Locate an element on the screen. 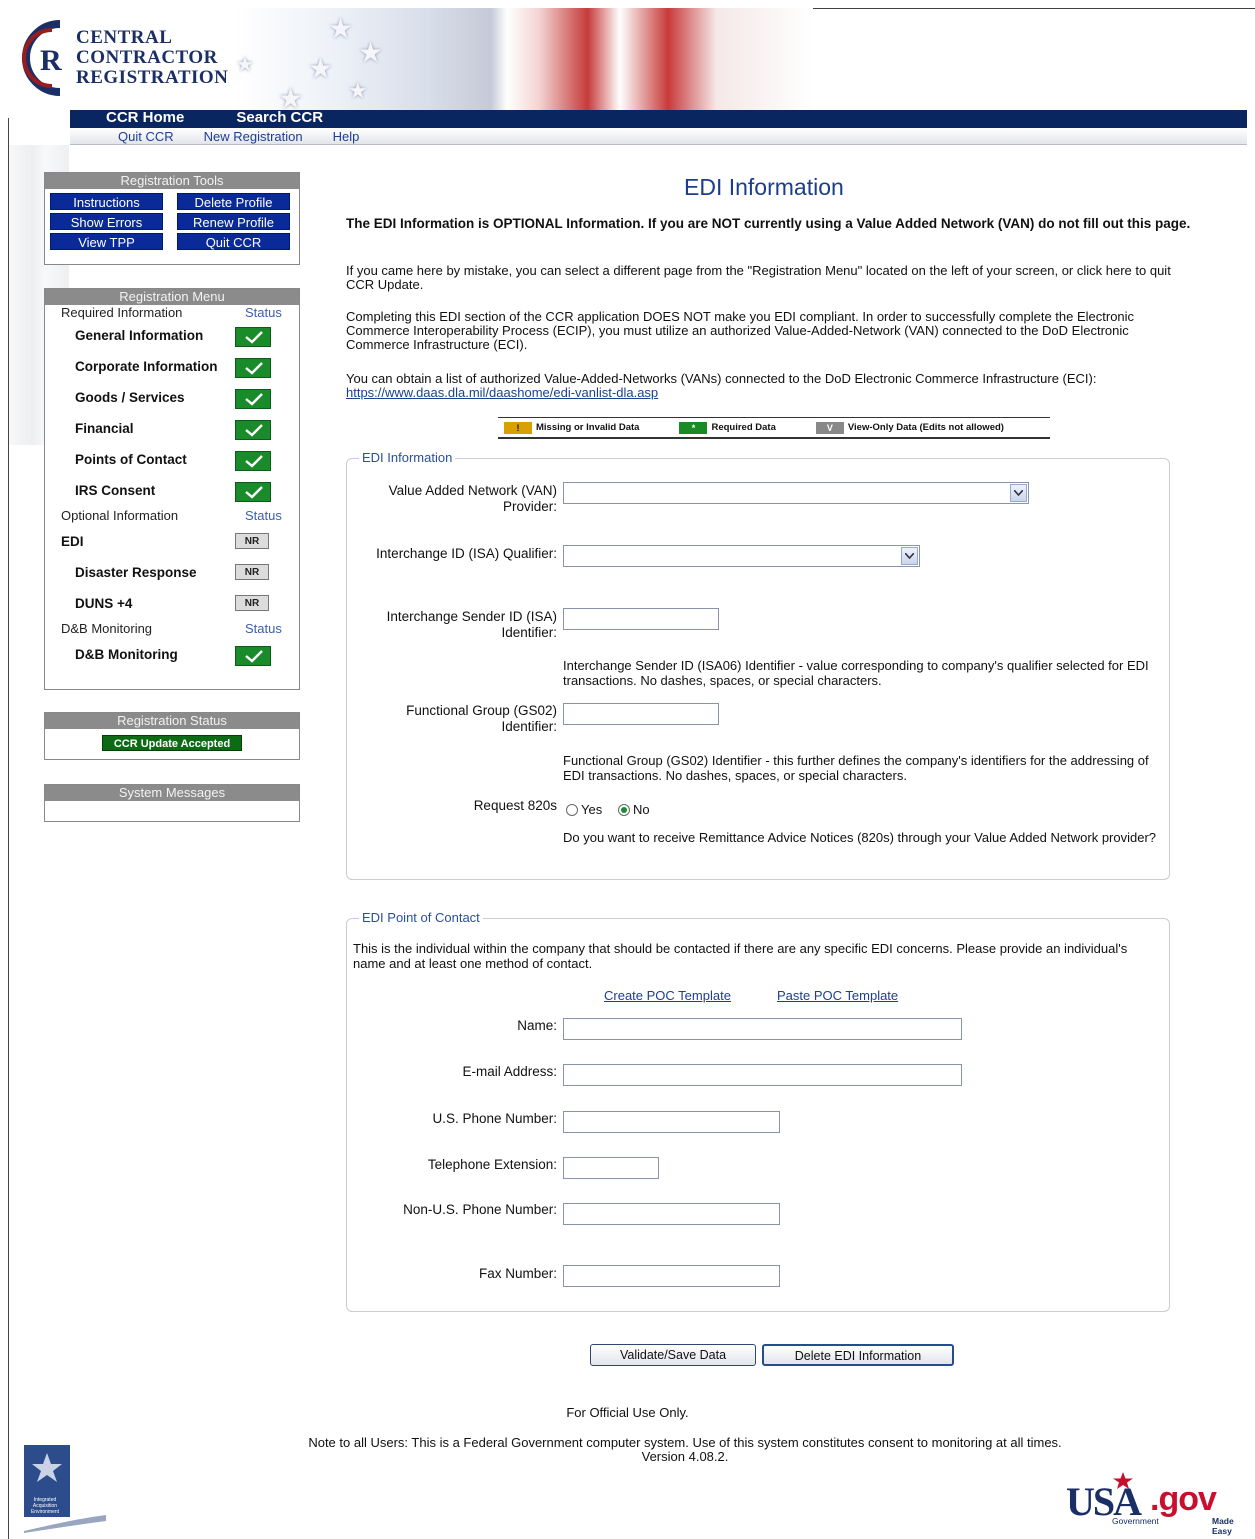  sidebar-item-label: EDI is located at coordinates (72, 541).